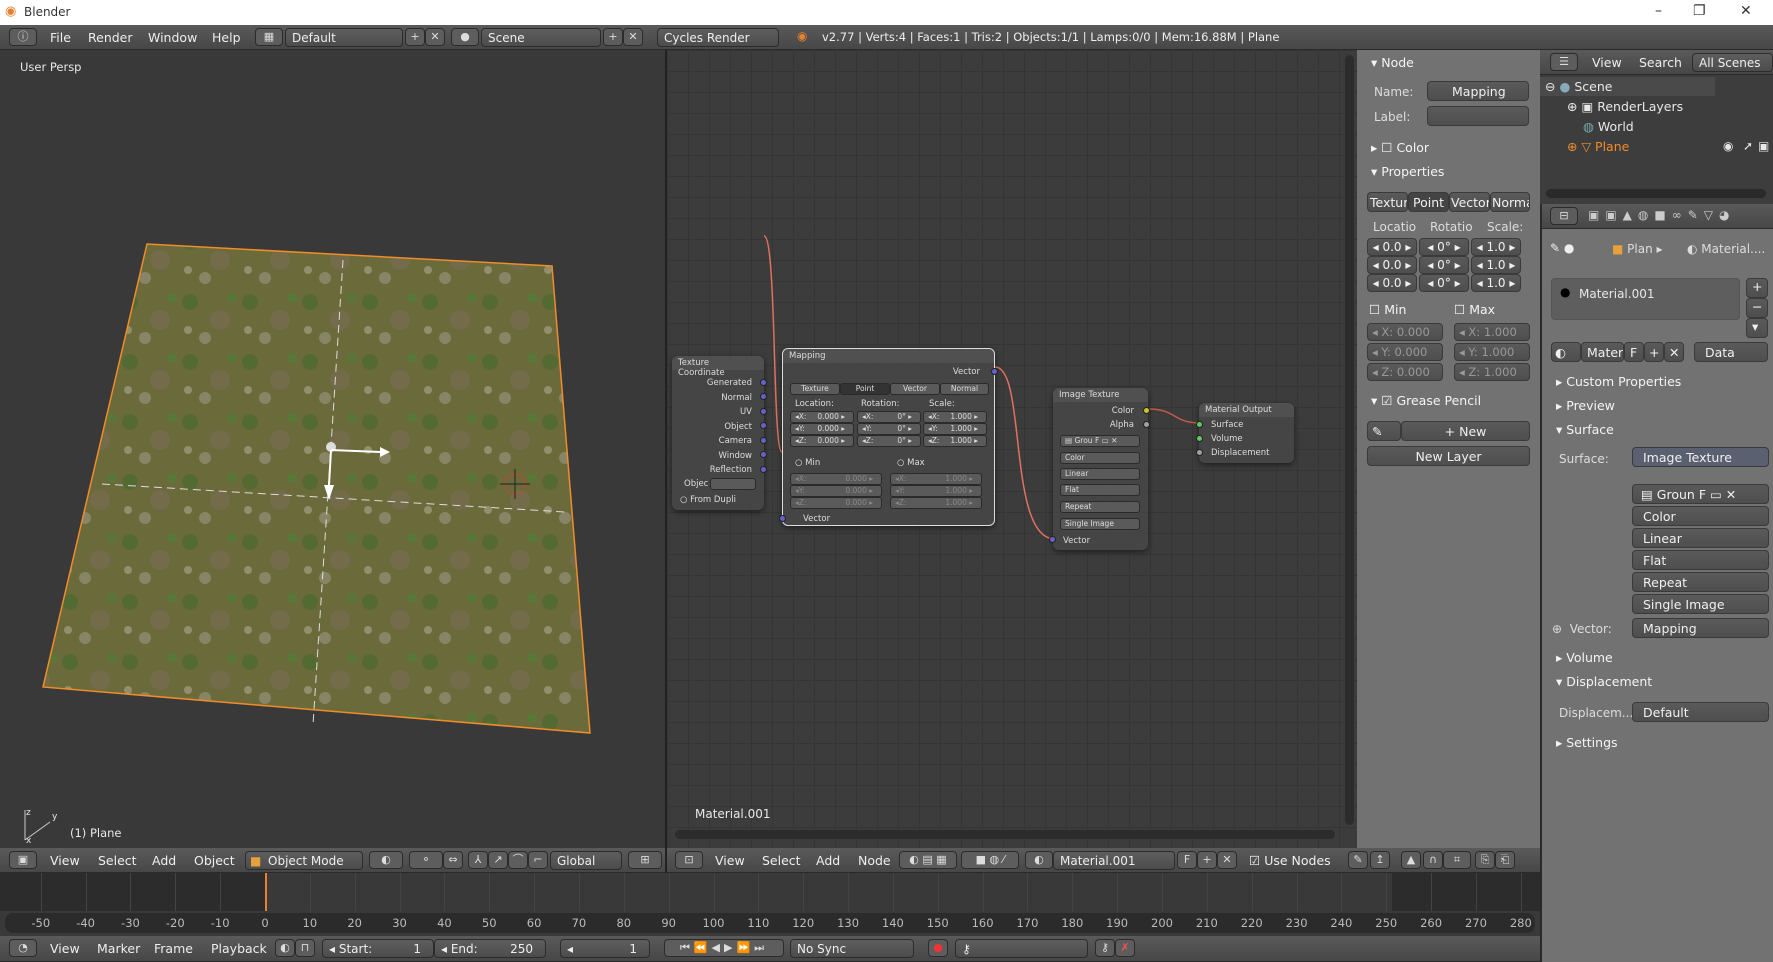 The height and width of the screenshot is (962, 1773). What do you see at coordinates (1732, 62) in the screenshot?
I see `display-mode-select: All Scenes` at bounding box center [1732, 62].